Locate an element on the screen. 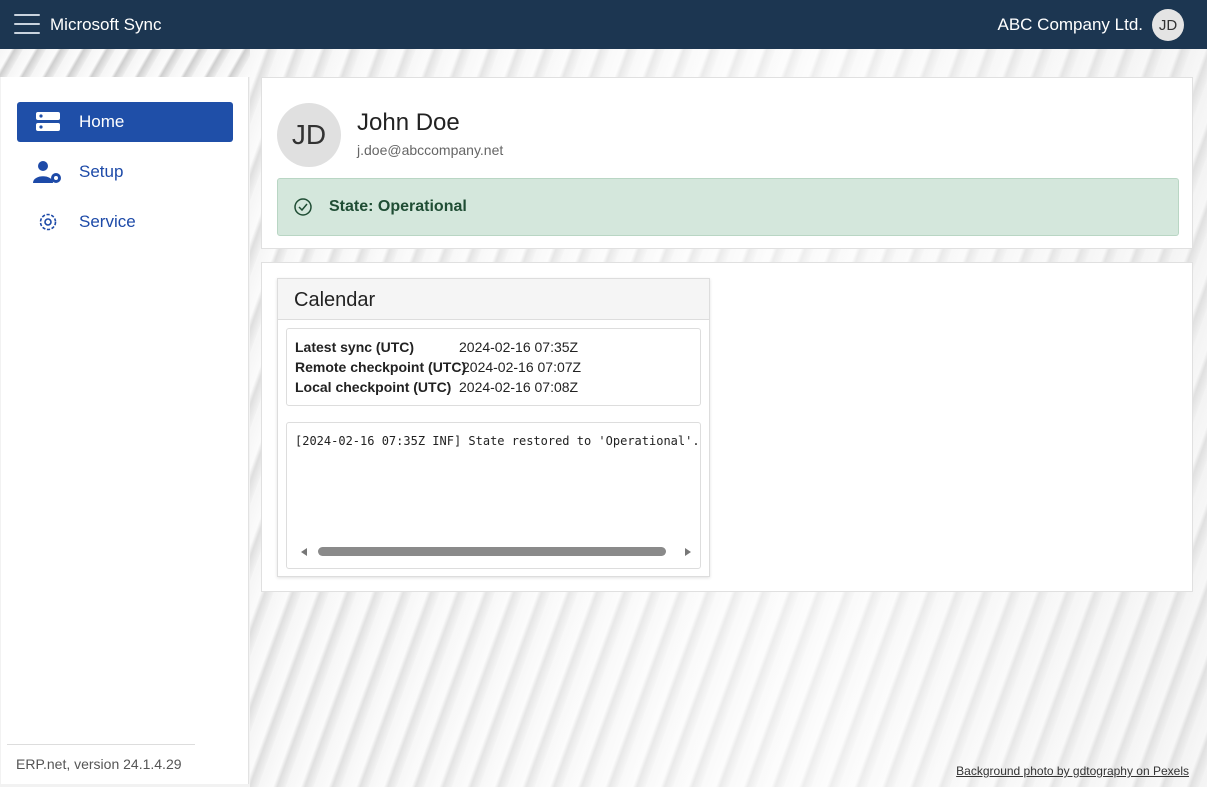 The height and width of the screenshot is (787, 1207). sidebar-item-label: Service is located at coordinates (107, 221).